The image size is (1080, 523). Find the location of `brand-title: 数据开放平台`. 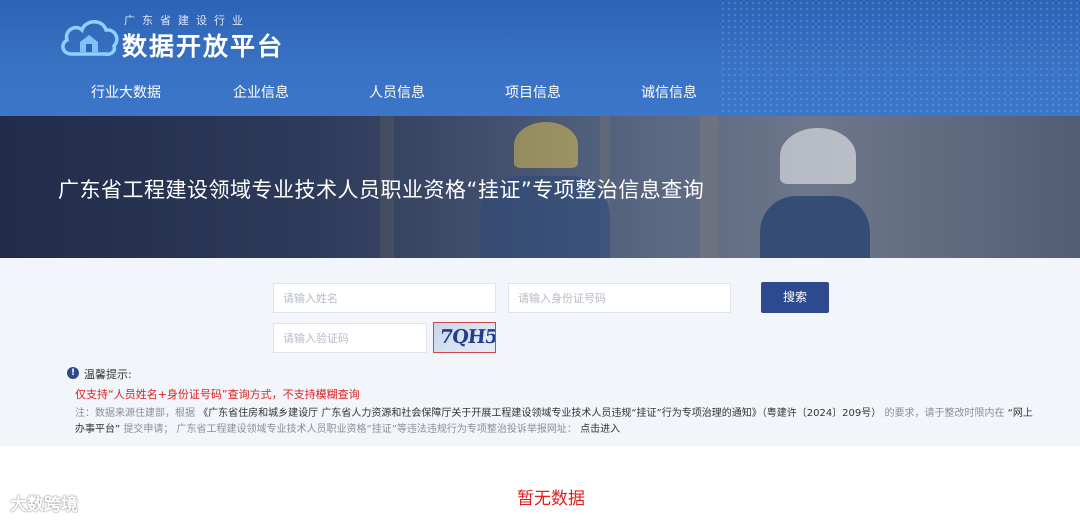

brand-title: 数据开放平台 is located at coordinates (203, 45).